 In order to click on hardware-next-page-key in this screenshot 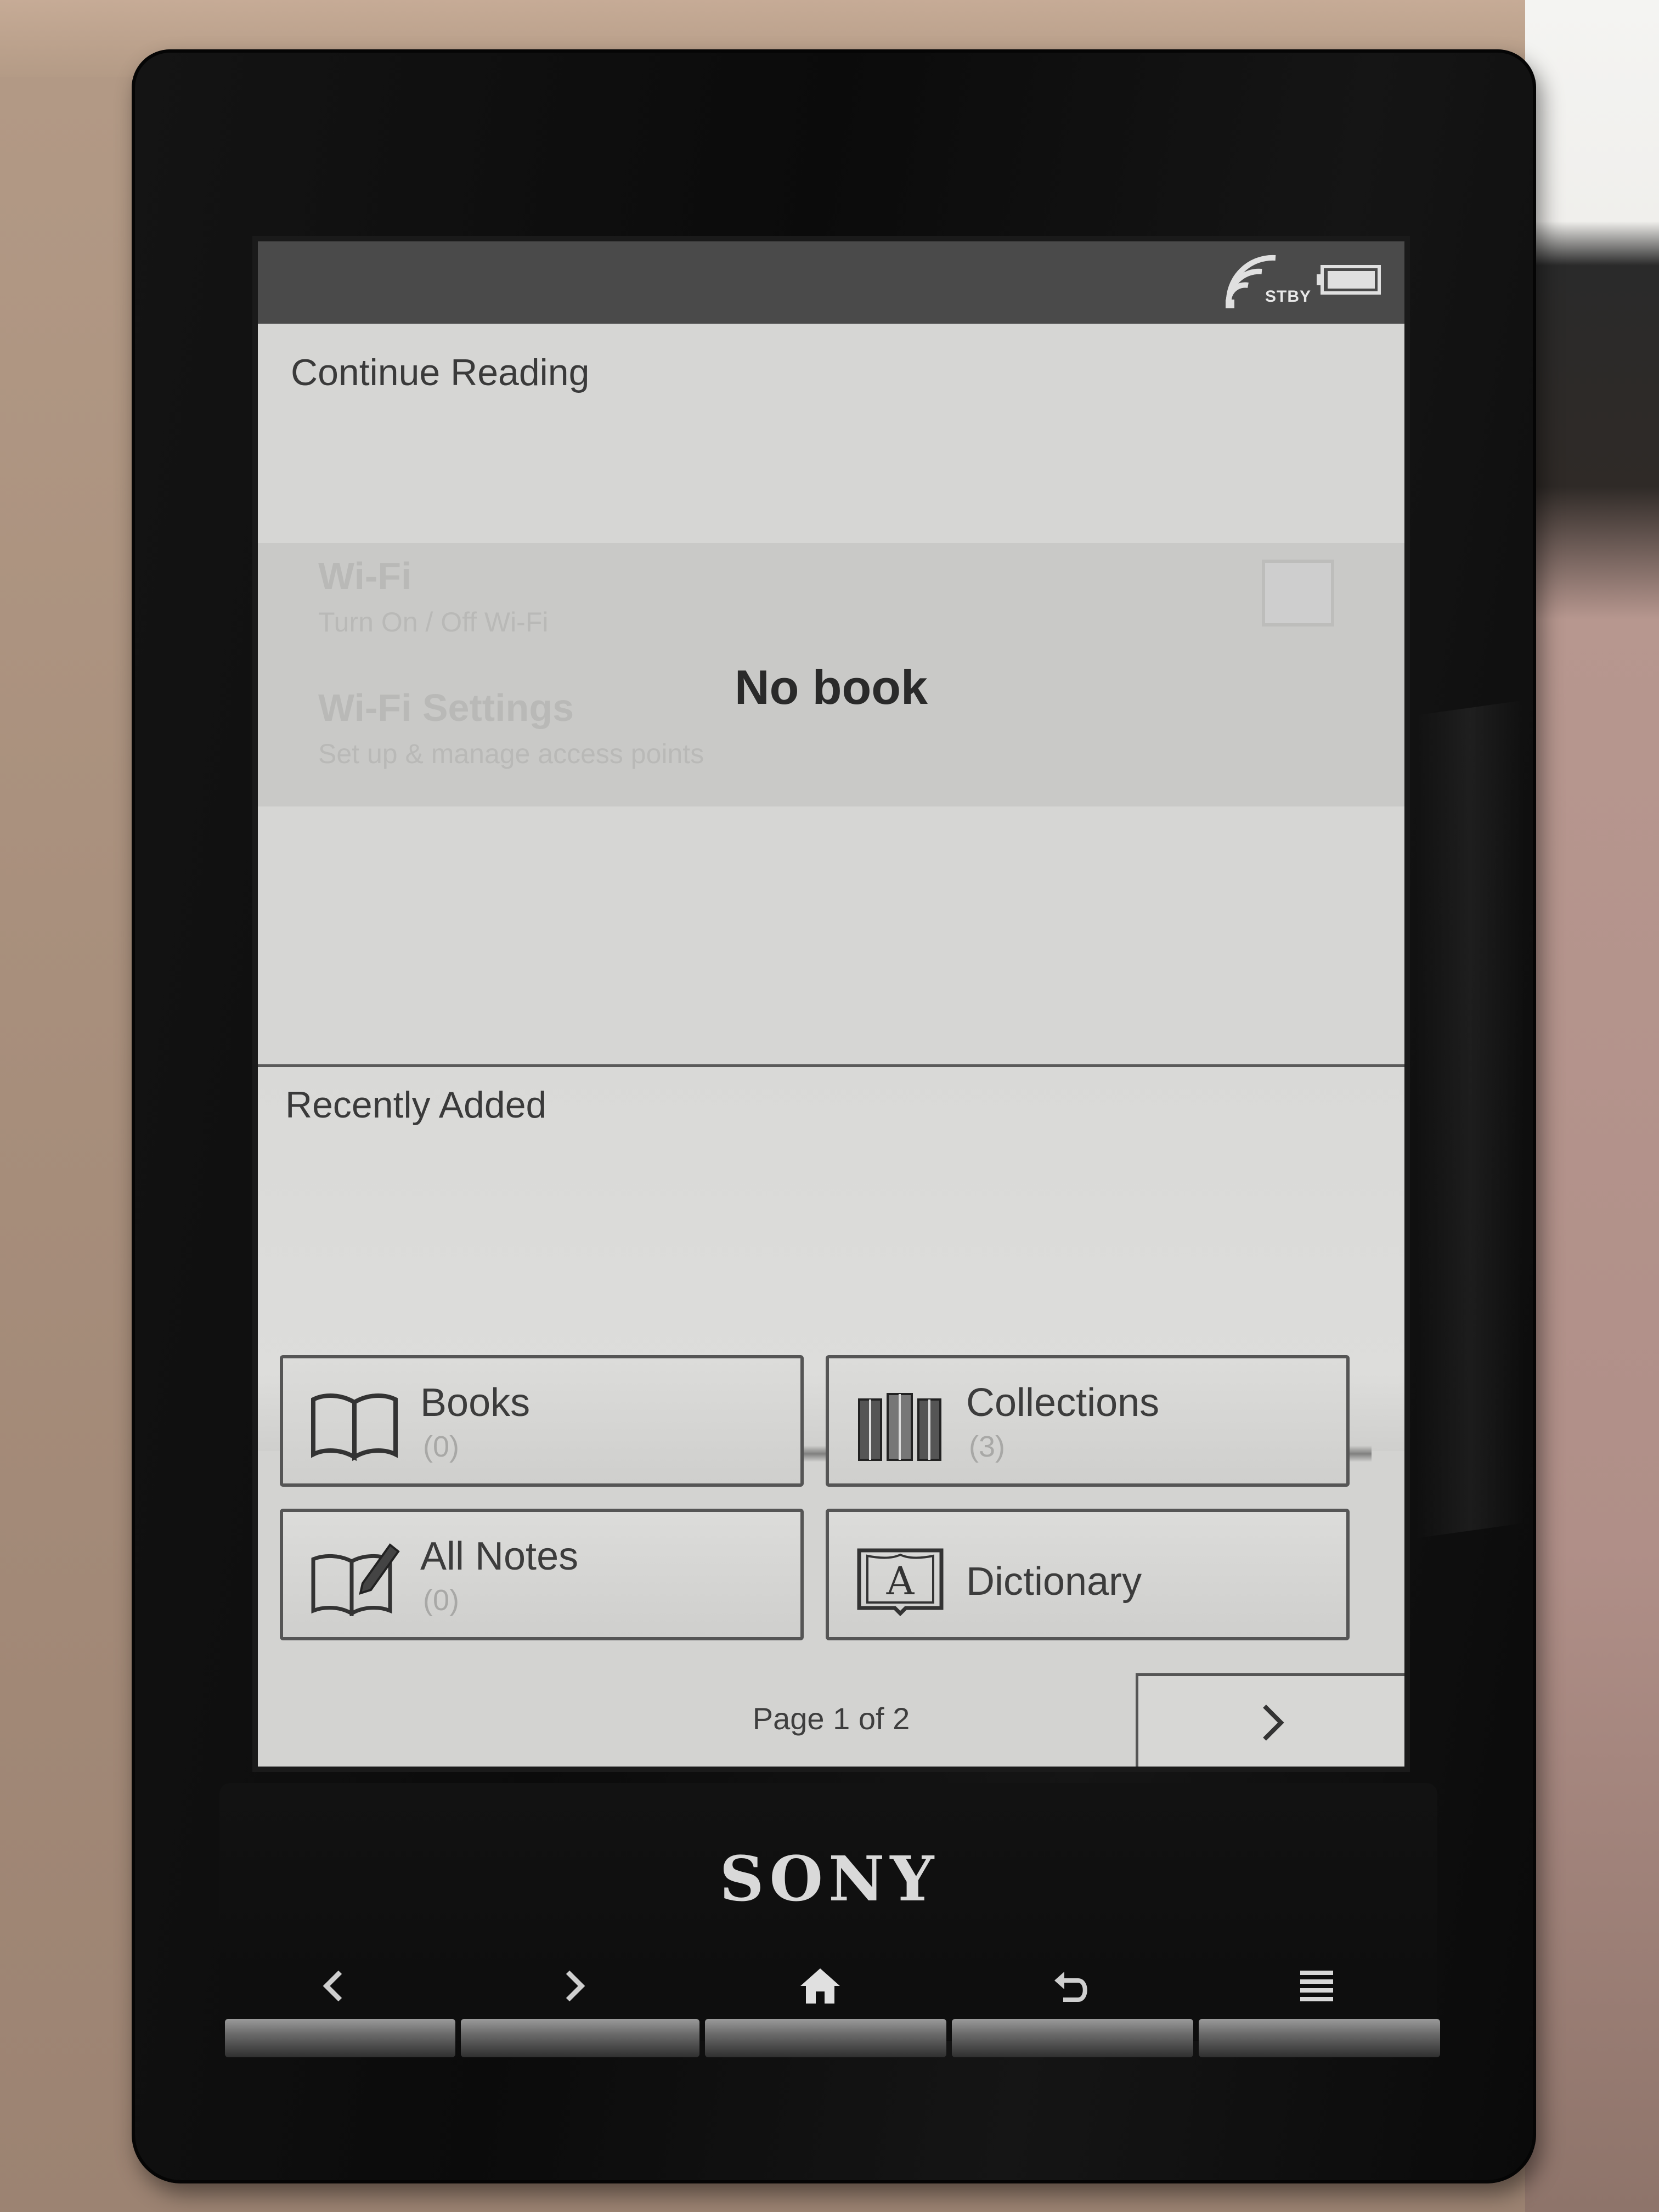, I will do `click(580, 2038)`.